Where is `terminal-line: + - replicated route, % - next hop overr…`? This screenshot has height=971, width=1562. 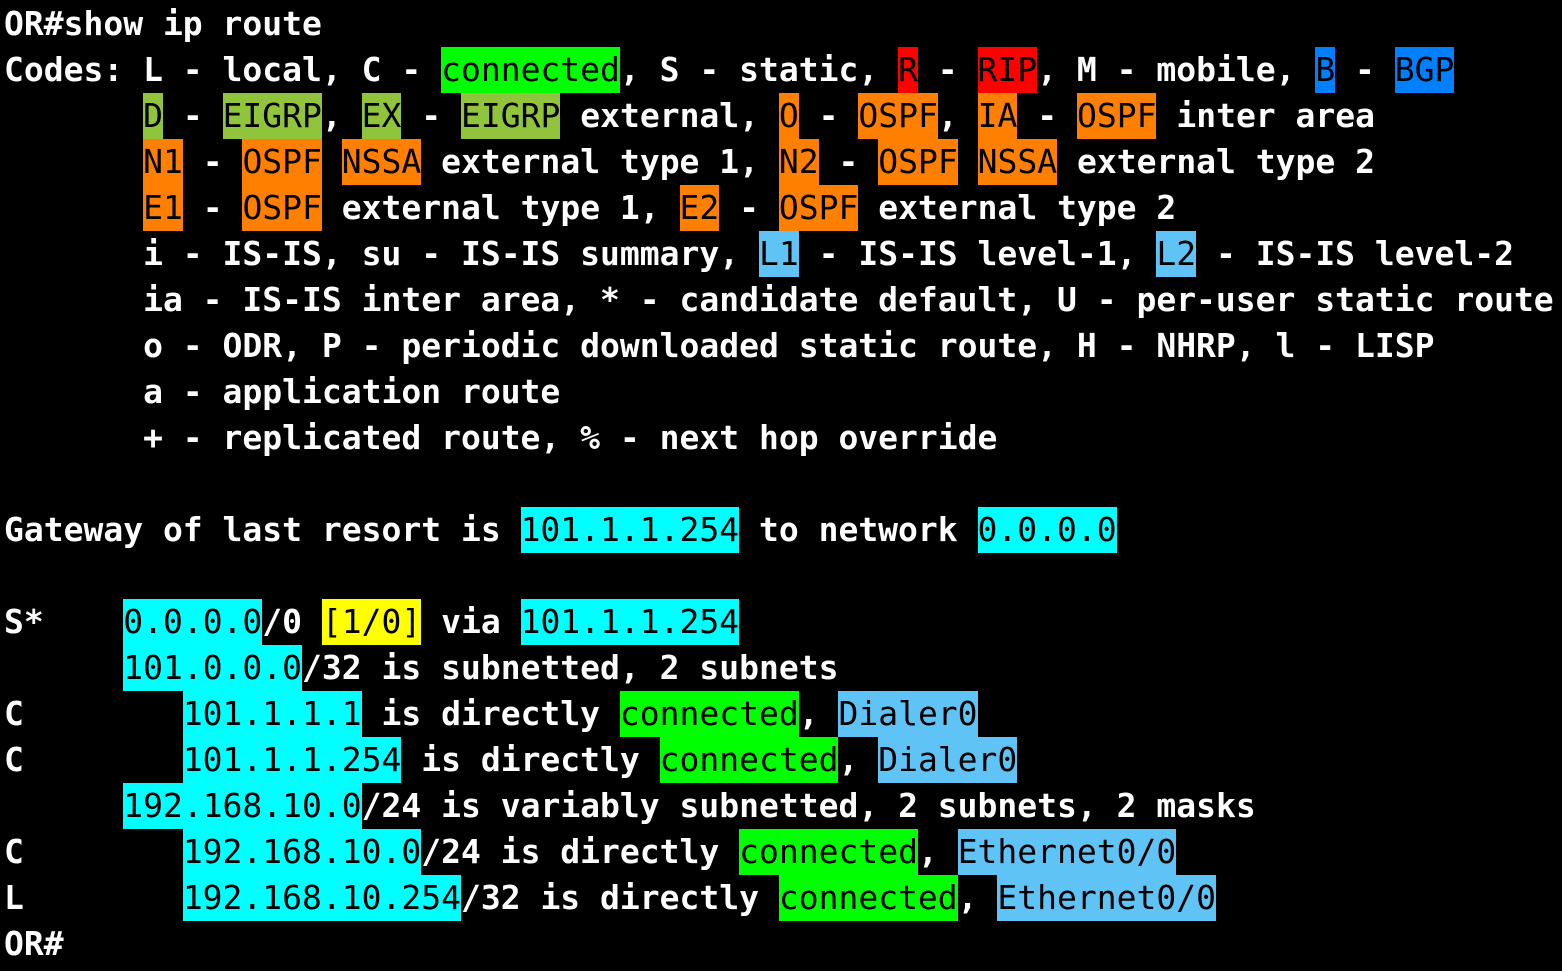
terminal-line: + - replicated route, % - next hop overr… is located at coordinates (783, 438).